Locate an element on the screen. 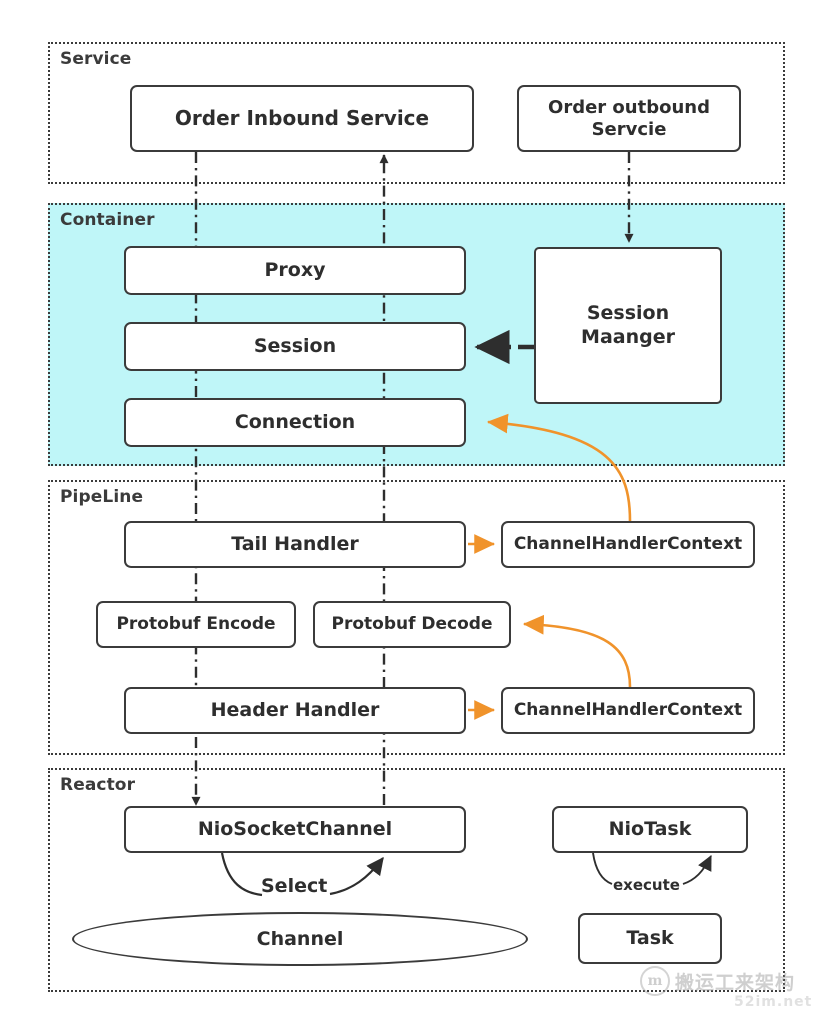  node-label: Order Inbound Service is located at coordinates (302, 118).